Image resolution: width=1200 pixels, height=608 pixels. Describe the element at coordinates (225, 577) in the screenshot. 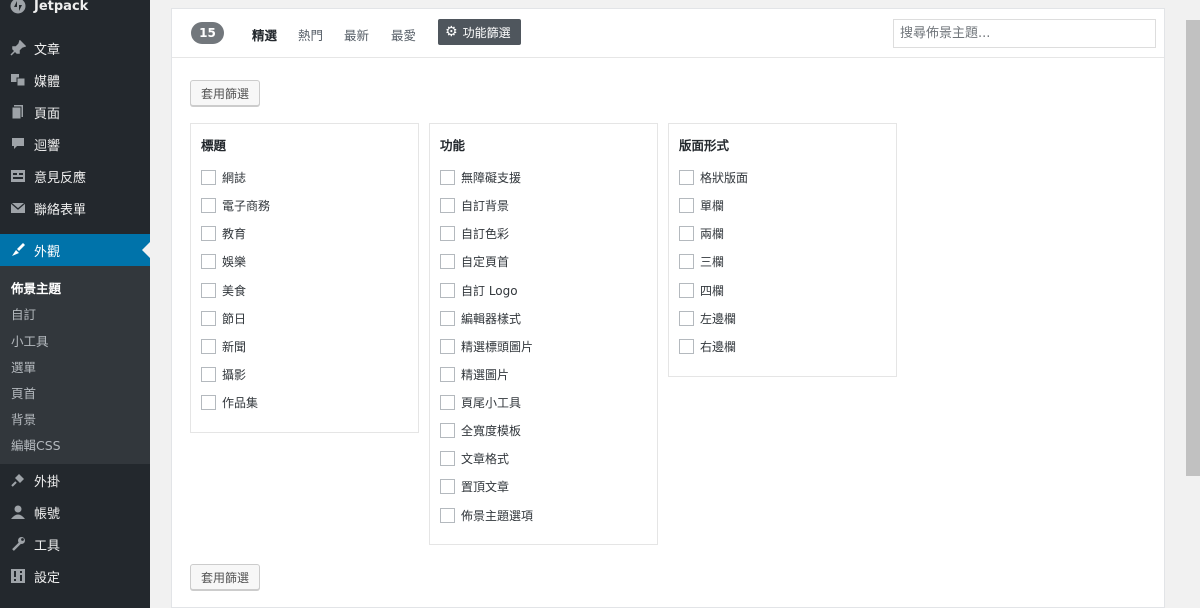

I see `apply-filters-button-bottom: 套用篩選` at that location.